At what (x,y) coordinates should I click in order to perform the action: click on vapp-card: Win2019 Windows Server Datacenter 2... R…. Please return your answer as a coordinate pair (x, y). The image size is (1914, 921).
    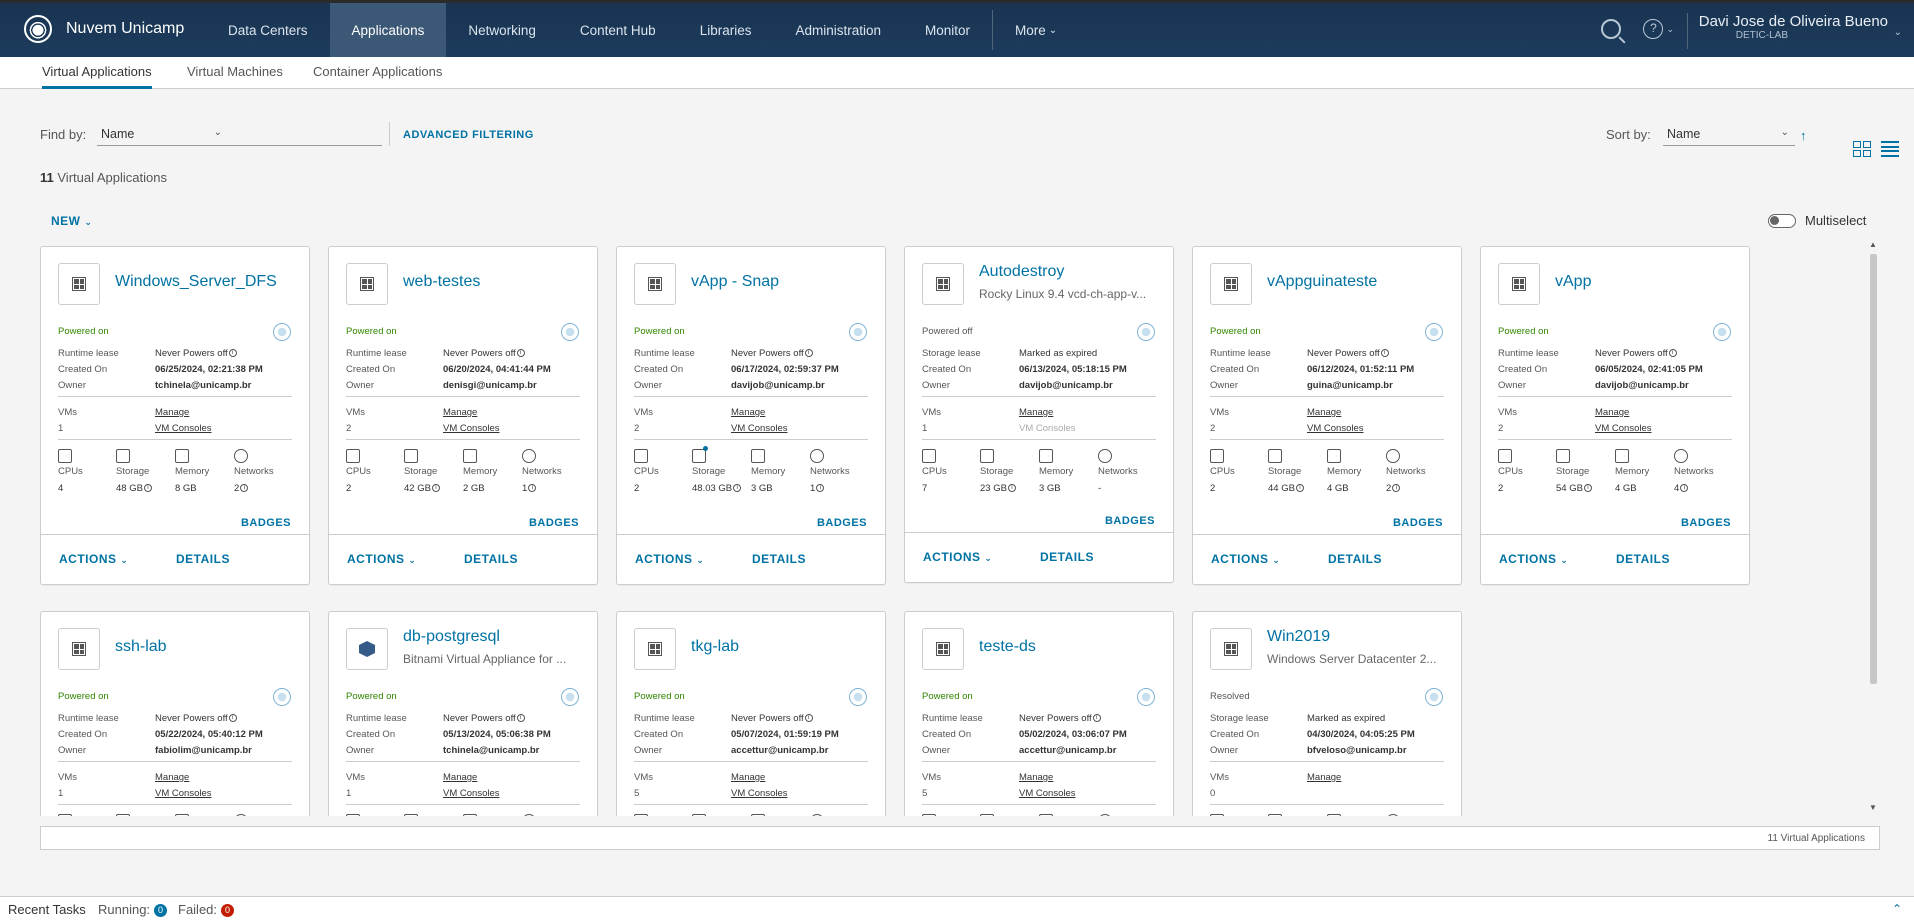
    Looking at the image, I should click on (1327, 713).